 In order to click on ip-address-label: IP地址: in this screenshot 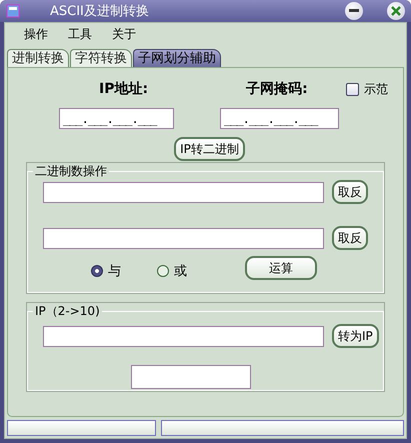, I will do `click(123, 89)`.